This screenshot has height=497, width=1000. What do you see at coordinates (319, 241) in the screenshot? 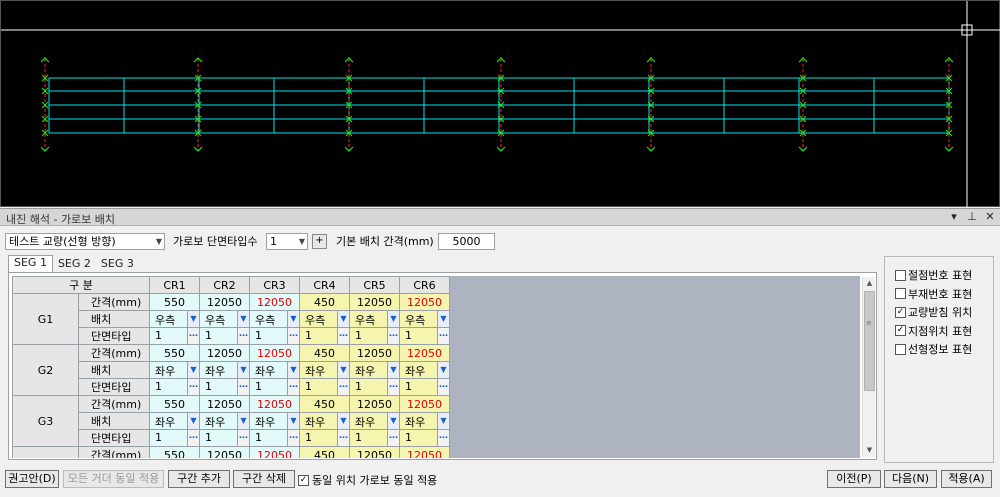
I see `add-section-type-button: +` at bounding box center [319, 241].